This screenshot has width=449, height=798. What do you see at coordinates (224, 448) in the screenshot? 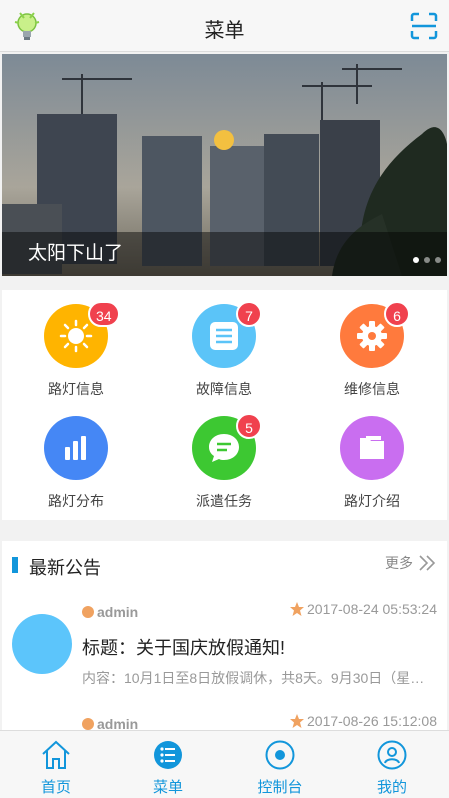
I see `chat-bubble-icon` at bounding box center [224, 448].